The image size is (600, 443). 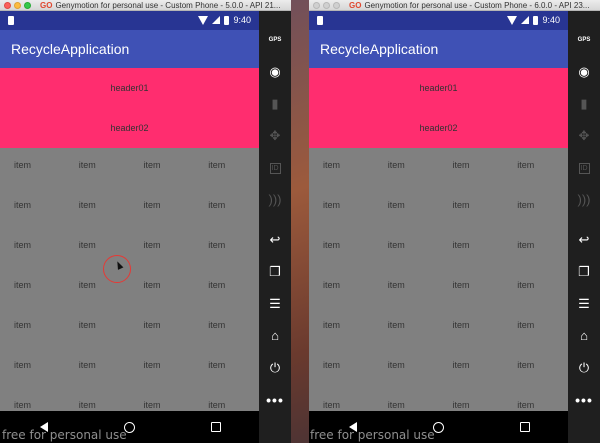 I want to click on menu-icon-glyph: ☰, so click(x=275, y=303).